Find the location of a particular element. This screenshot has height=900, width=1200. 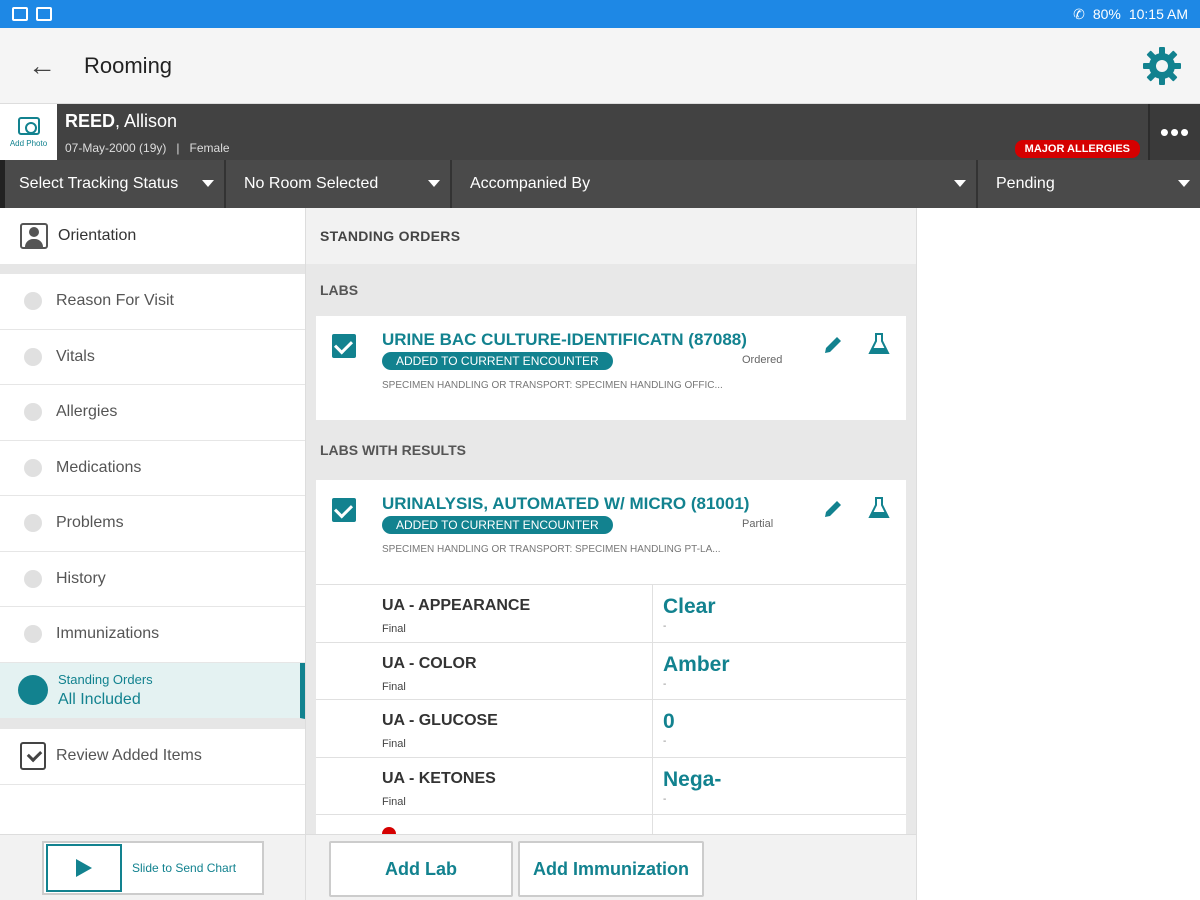

nav-orientation-label: Orientation is located at coordinates (97, 235).